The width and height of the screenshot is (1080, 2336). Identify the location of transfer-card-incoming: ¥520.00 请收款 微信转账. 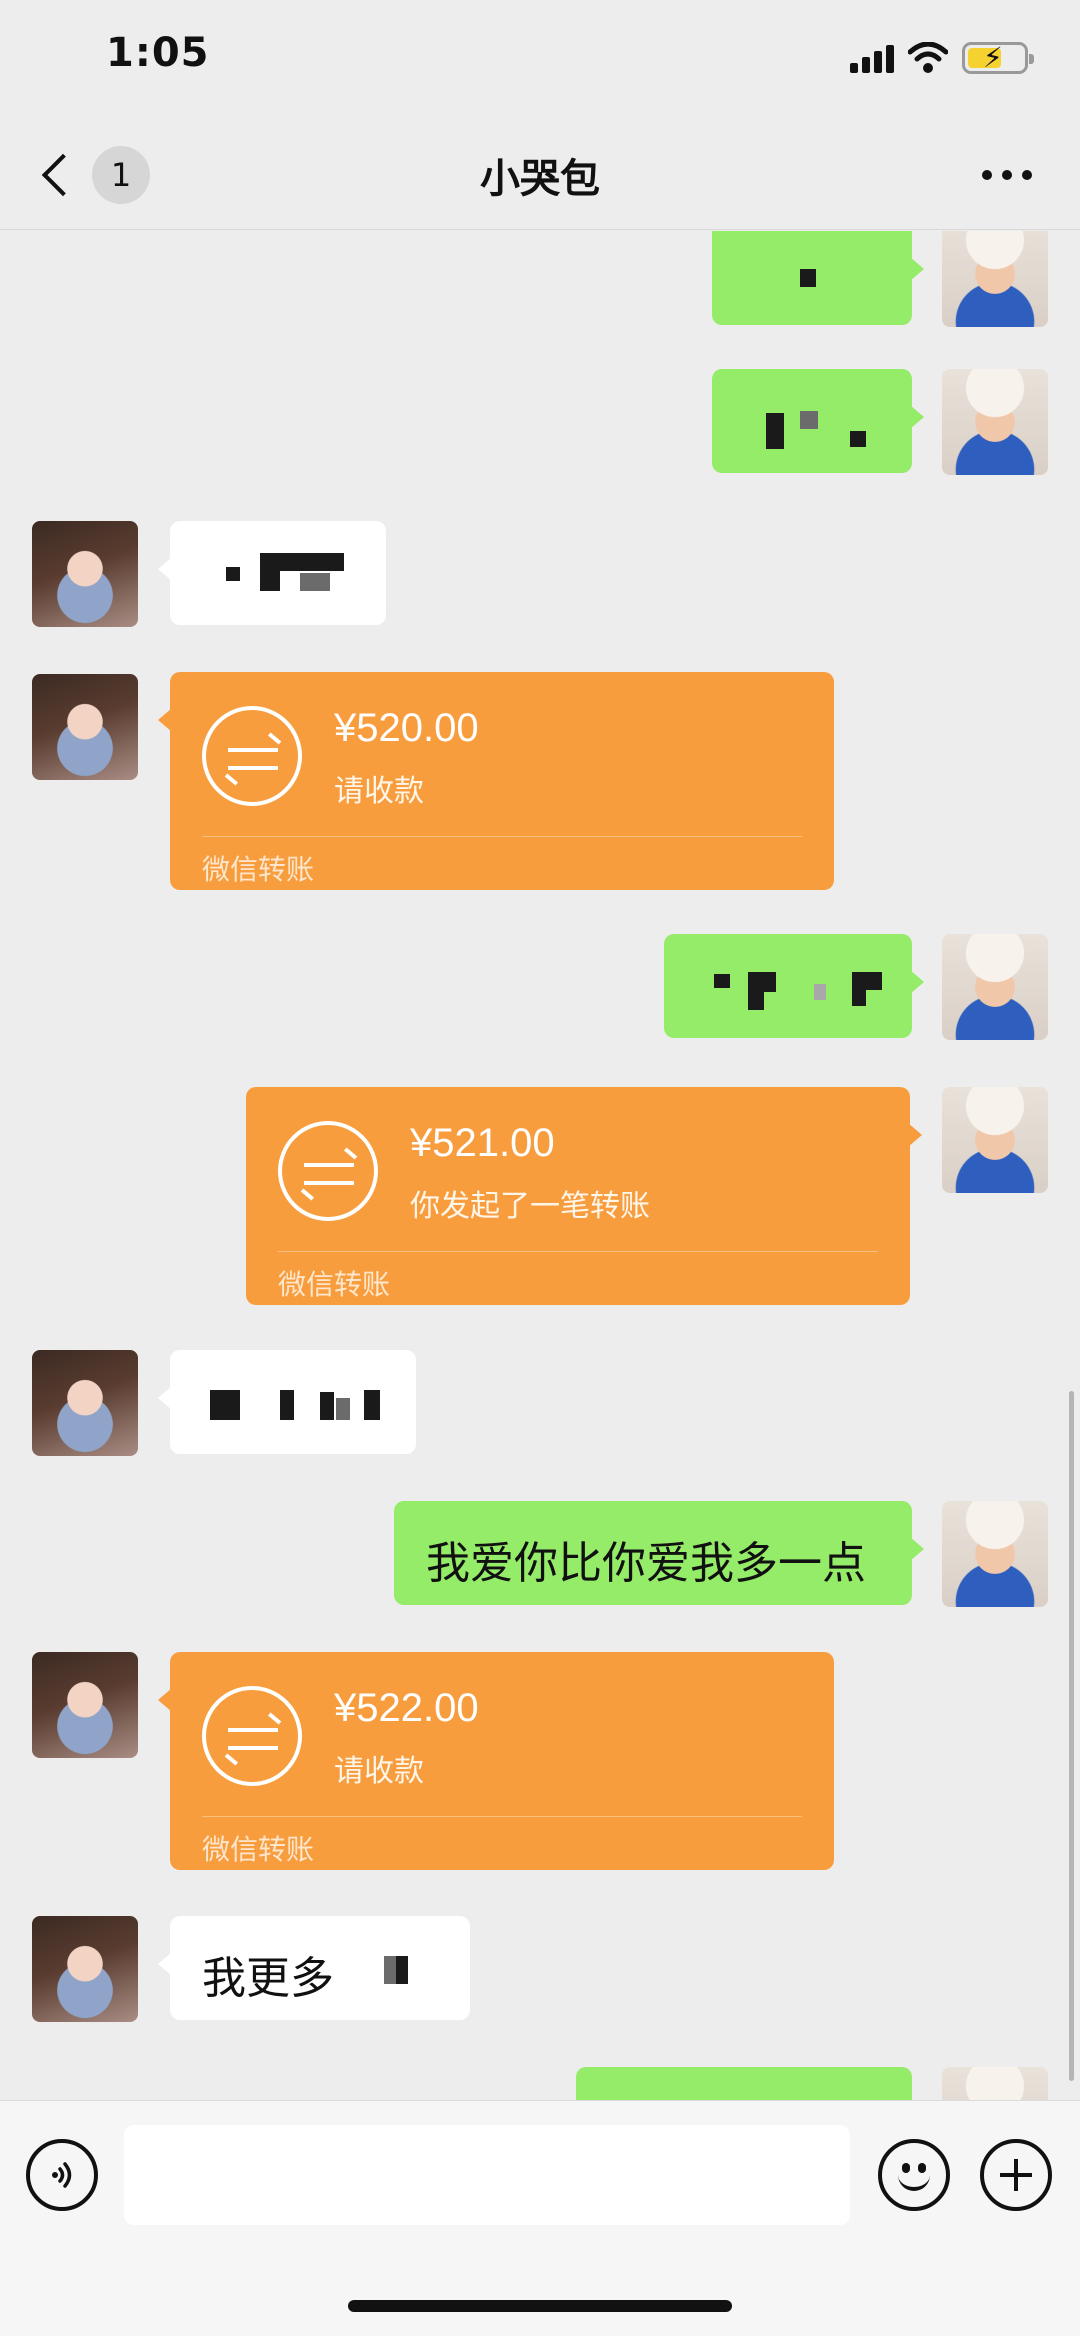
(496, 781).